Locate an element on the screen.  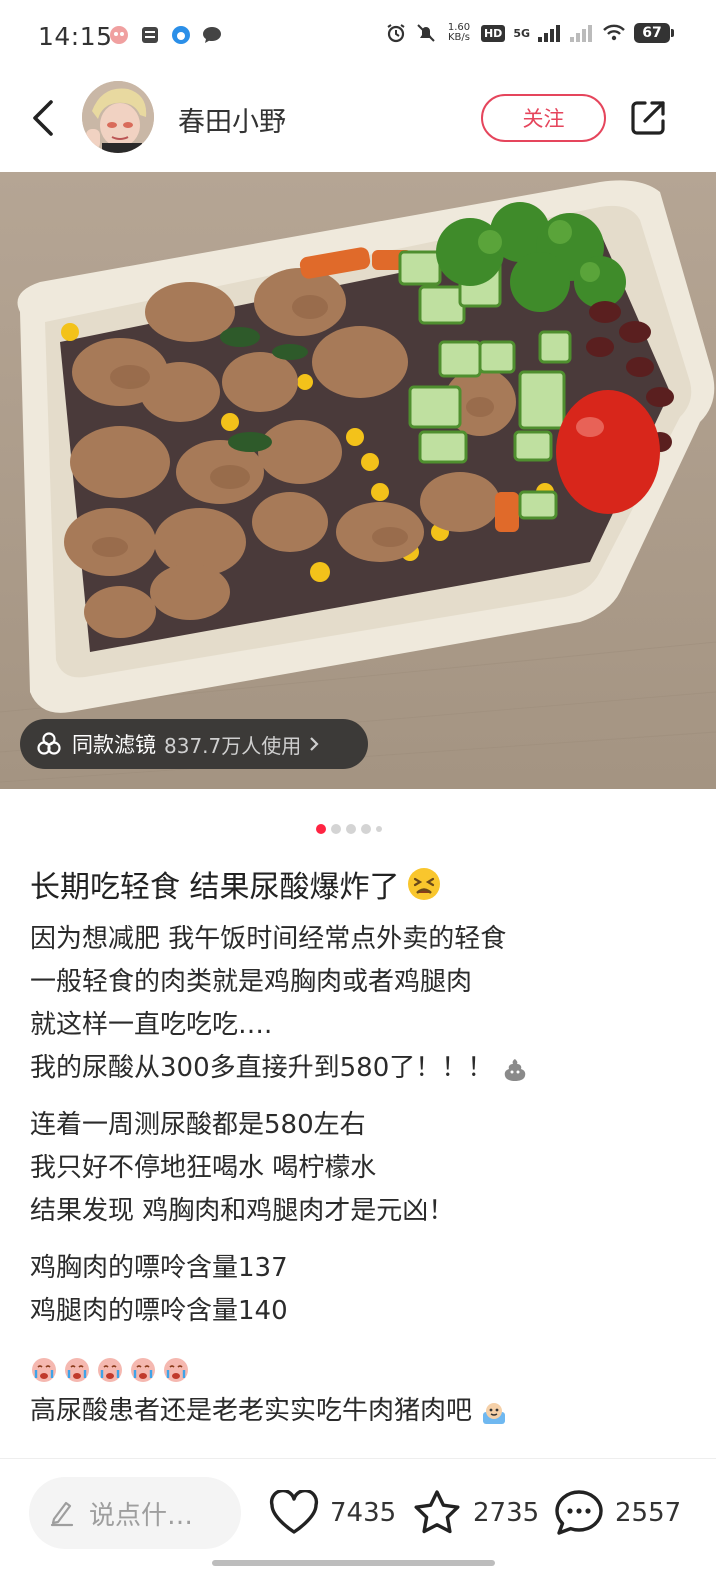
post-line: 我只好不停地狂喝水 喝柠檬水 is located at coordinates (360, 1168).